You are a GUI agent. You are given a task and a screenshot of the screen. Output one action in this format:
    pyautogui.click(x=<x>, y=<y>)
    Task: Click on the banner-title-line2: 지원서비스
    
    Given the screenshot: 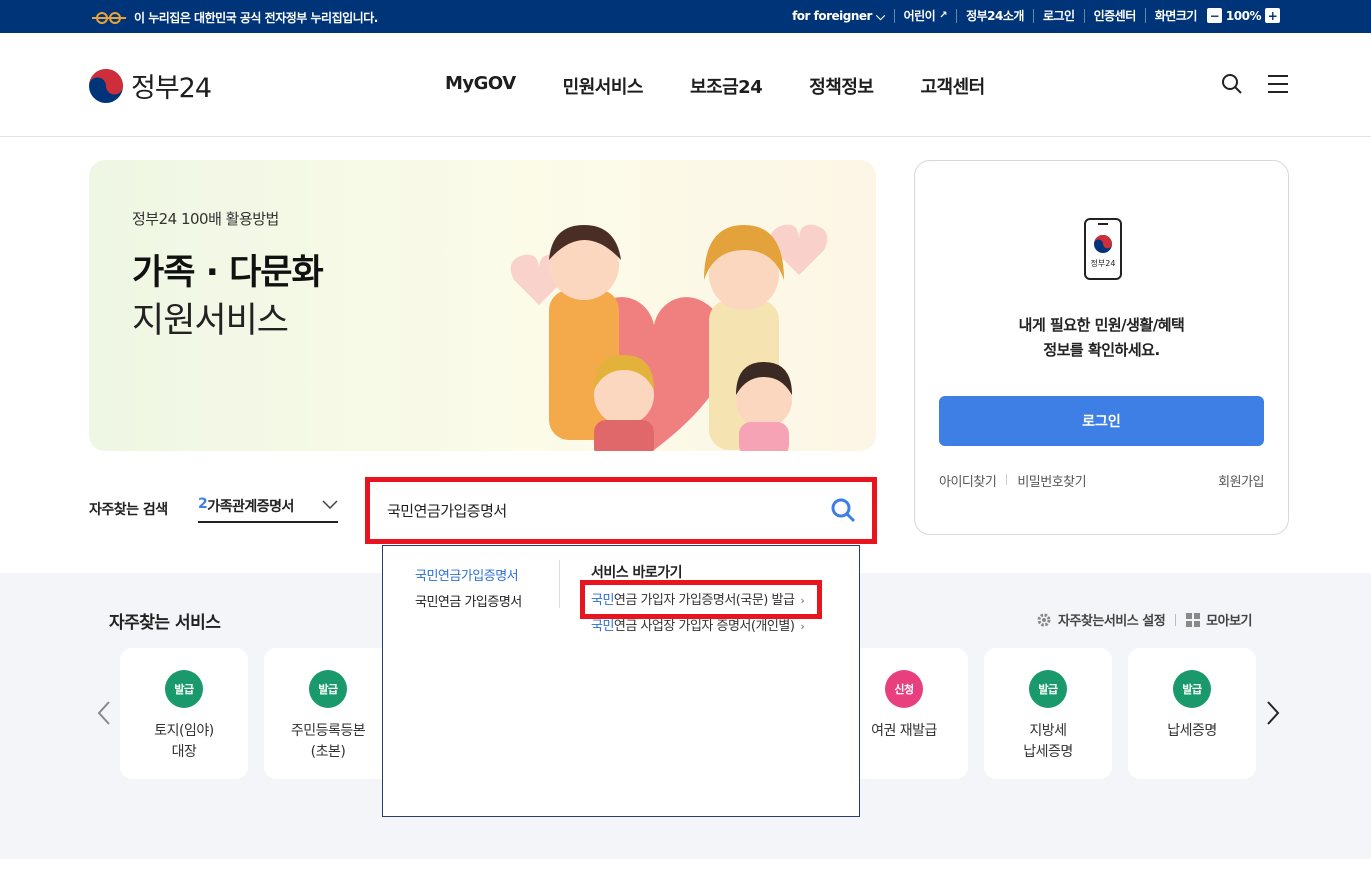 What is the action you would take?
    pyautogui.click(x=210, y=321)
    